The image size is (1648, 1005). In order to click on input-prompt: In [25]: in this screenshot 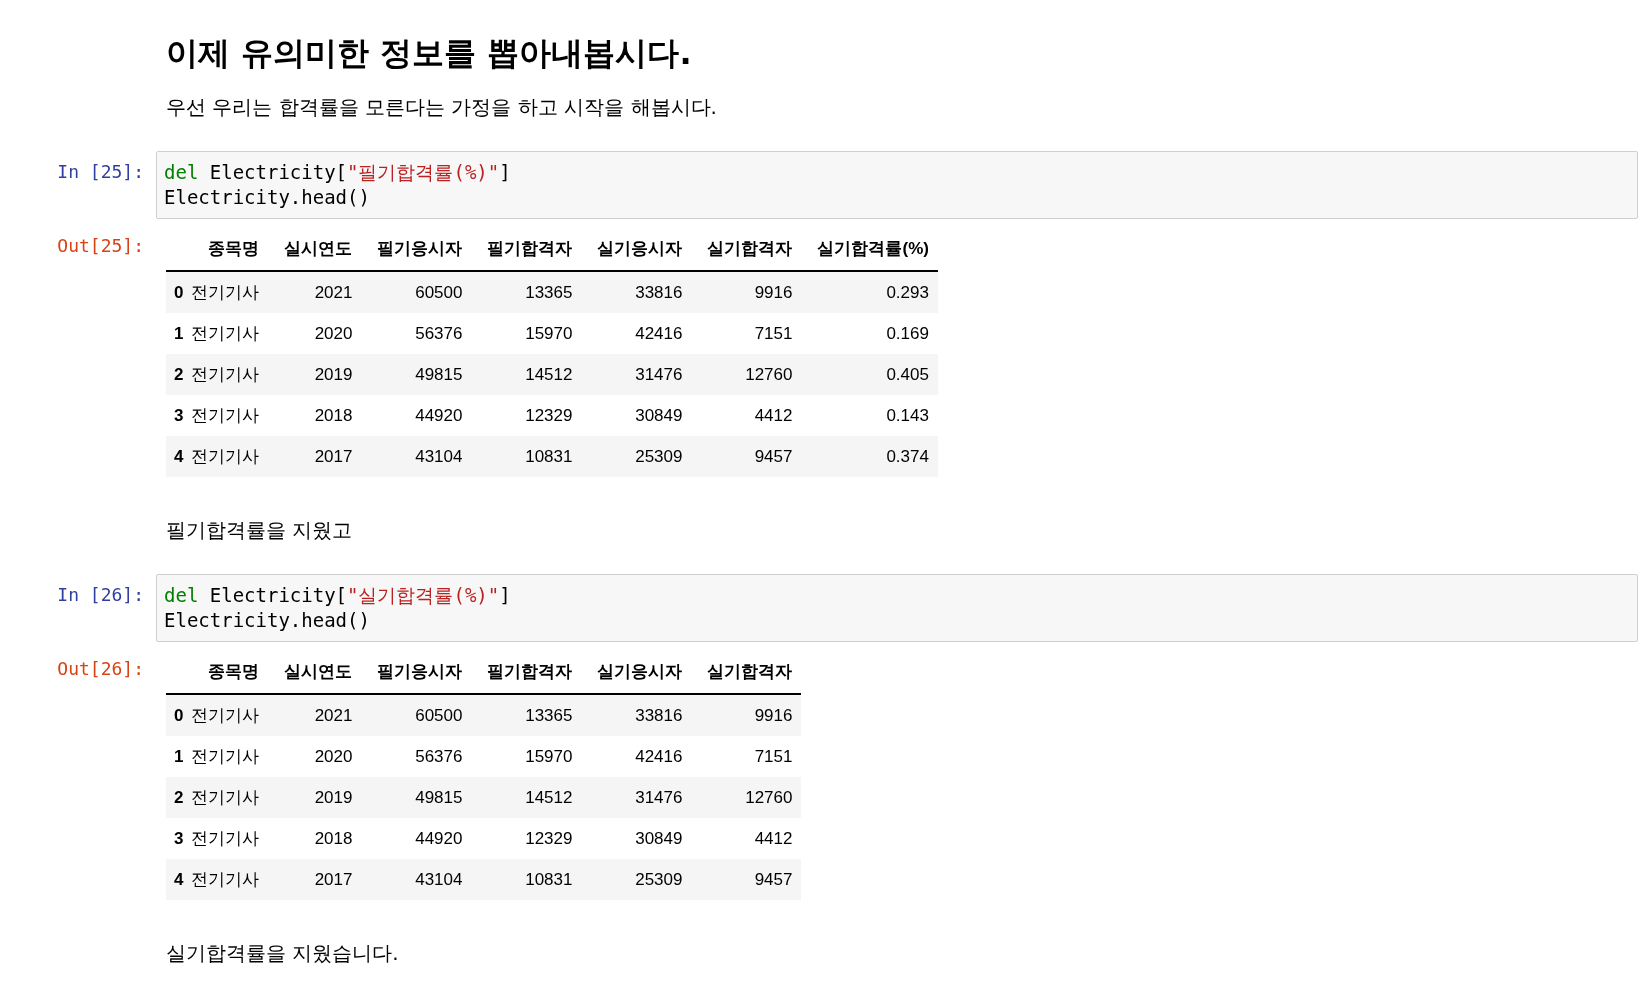, I will do `click(100, 171)`.